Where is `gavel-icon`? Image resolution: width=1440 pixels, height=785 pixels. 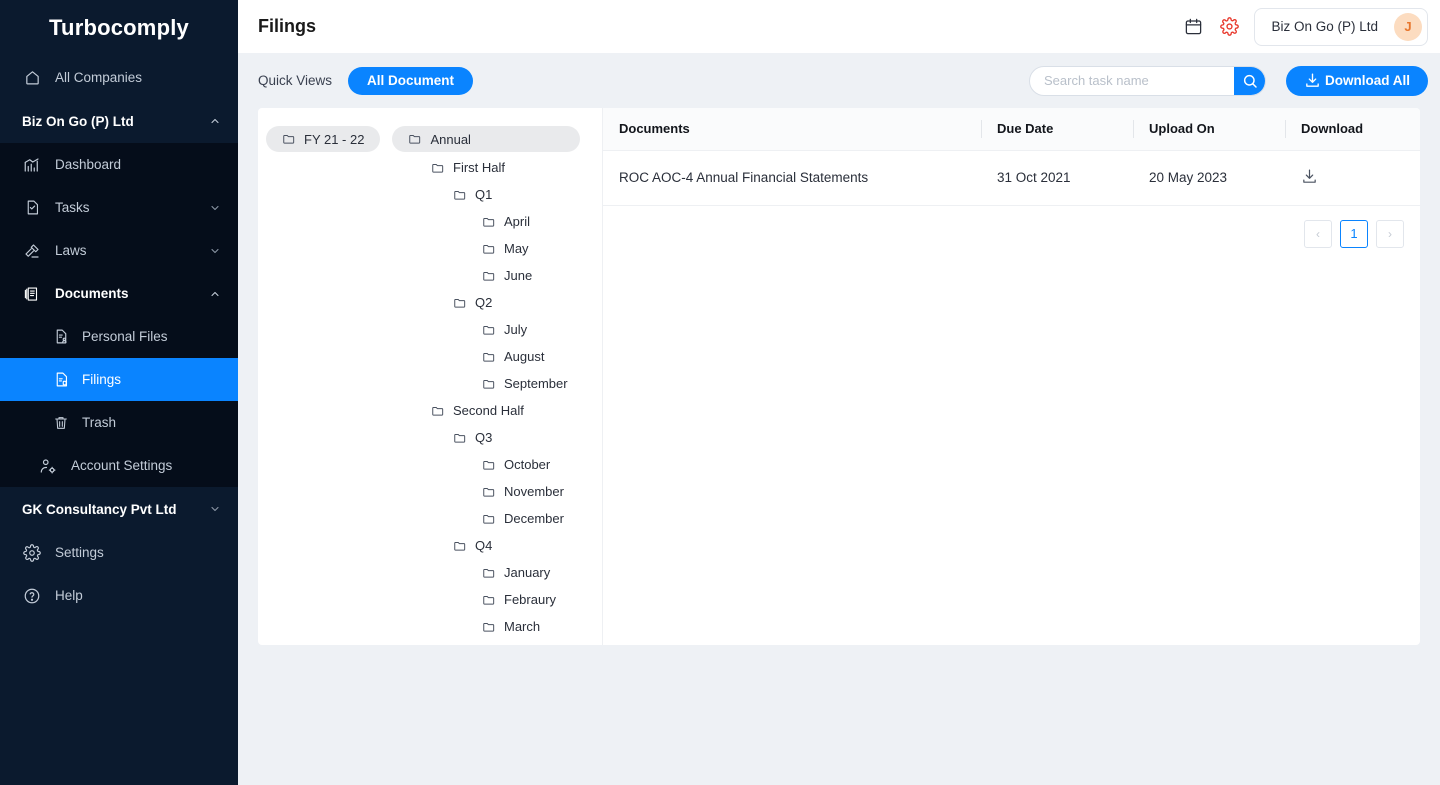
gavel-icon is located at coordinates (32, 251).